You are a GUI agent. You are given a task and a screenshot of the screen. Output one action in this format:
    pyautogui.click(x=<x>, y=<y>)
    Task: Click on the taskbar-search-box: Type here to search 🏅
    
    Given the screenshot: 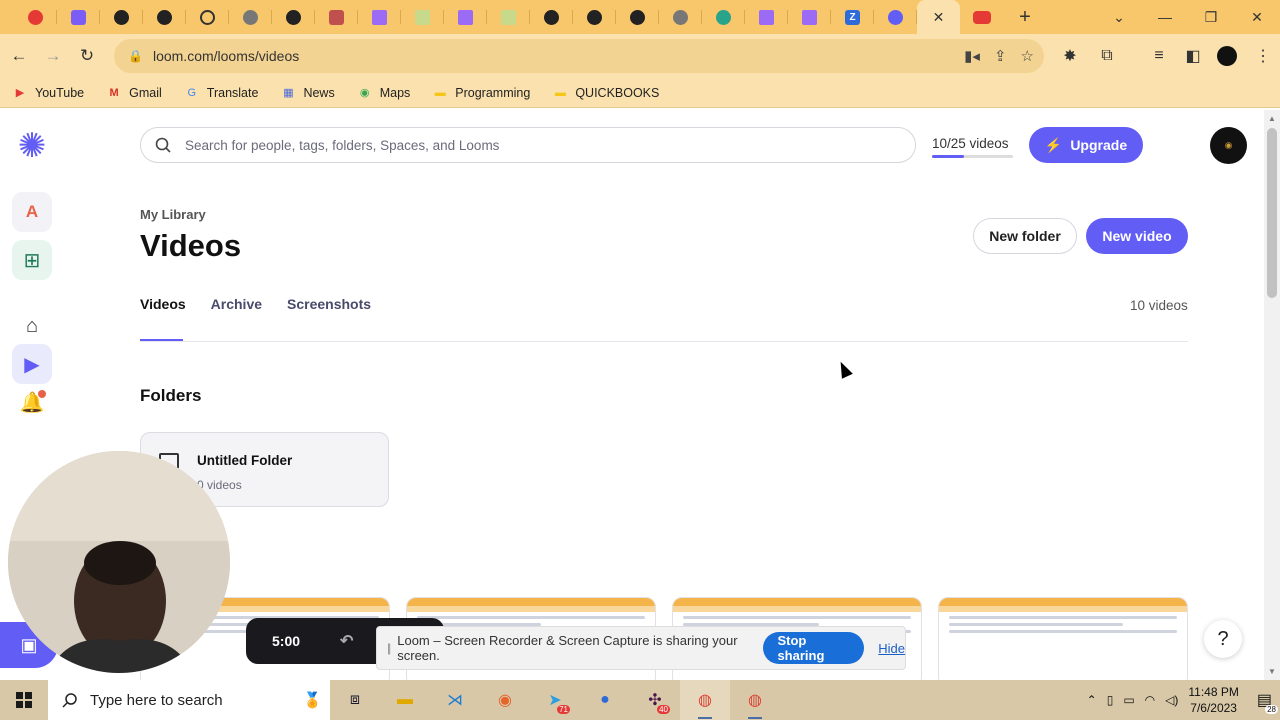 What is the action you would take?
    pyautogui.click(x=189, y=700)
    